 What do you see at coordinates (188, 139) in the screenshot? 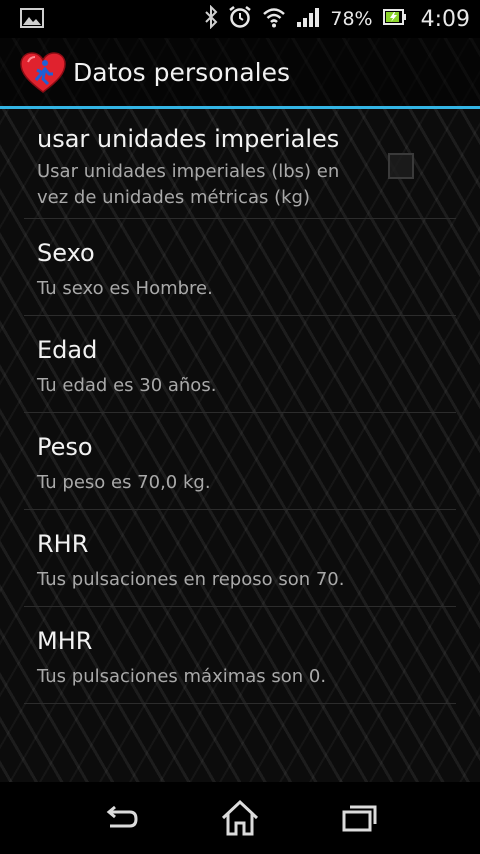
I see `pref-title: usar unidades imperiales` at bounding box center [188, 139].